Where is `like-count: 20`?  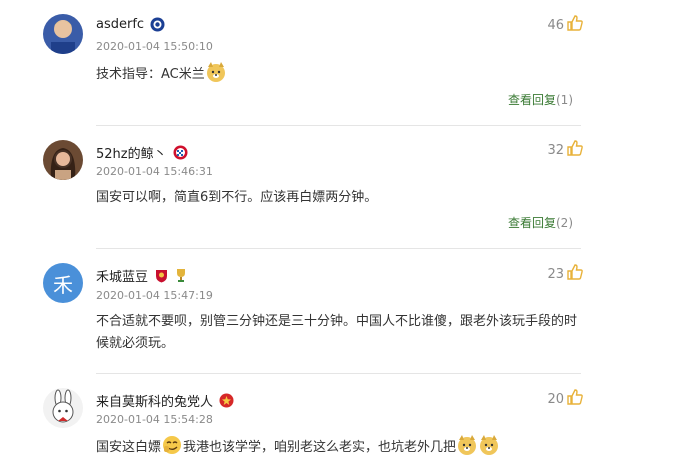
like-count: 20 is located at coordinates (555, 399).